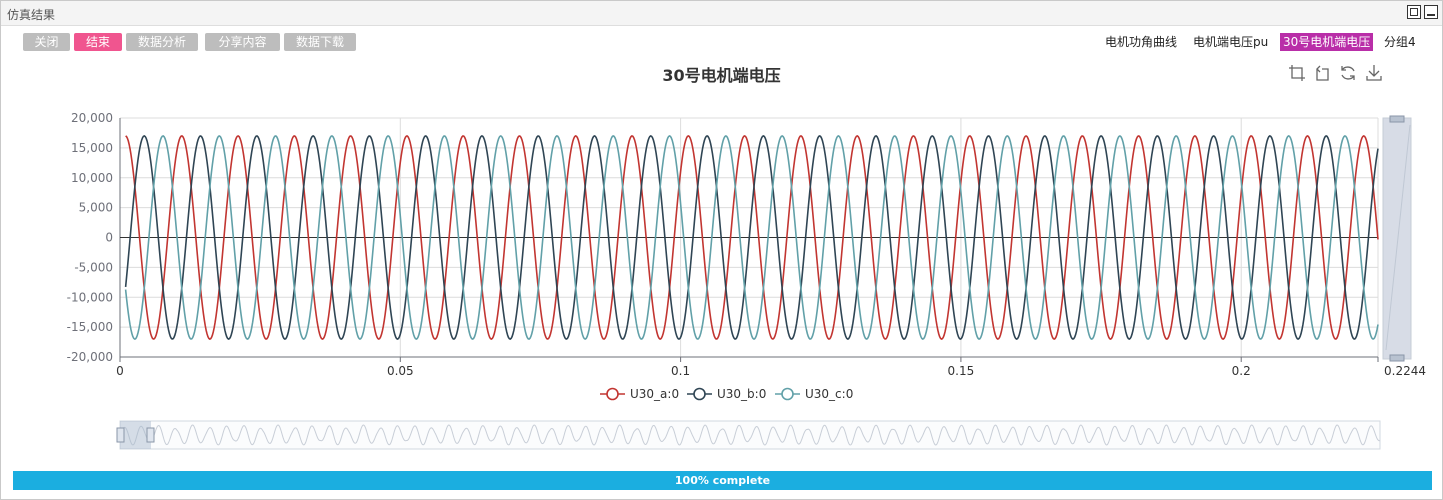 The height and width of the screenshot is (500, 1443). What do you see at coordinates (90, 357) in the screenshot?
I see `y-tick-label: -20,000` at bounding box center [90, 357].